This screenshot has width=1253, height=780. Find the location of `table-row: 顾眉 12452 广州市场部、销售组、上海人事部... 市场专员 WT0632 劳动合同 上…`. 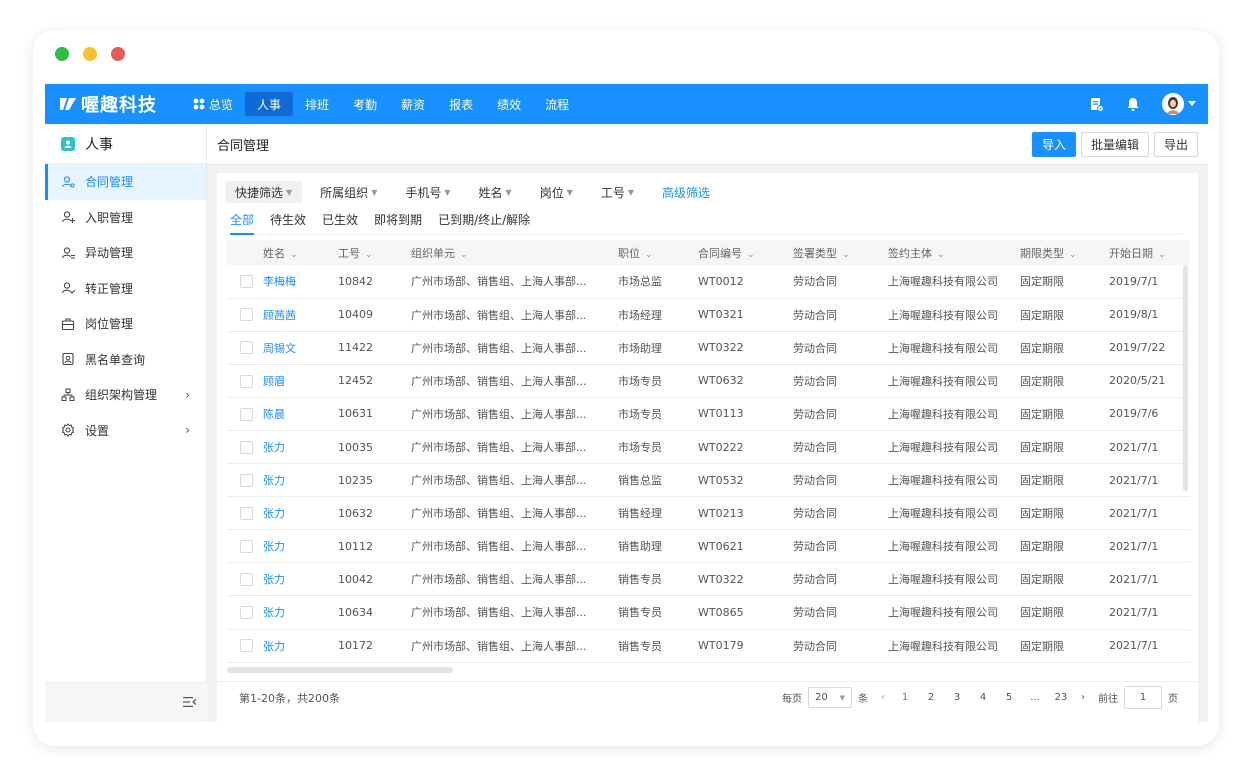

table-row: 顾眉 12452 广州市场部、销售组、上海人事部... 市场专员 WT0632 劳动合同 上… is located at coordinates (708, 381).